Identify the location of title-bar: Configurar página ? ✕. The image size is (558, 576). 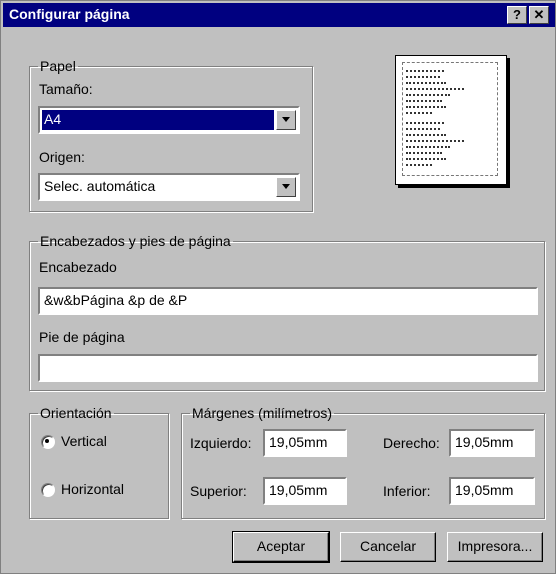
(279, 15).